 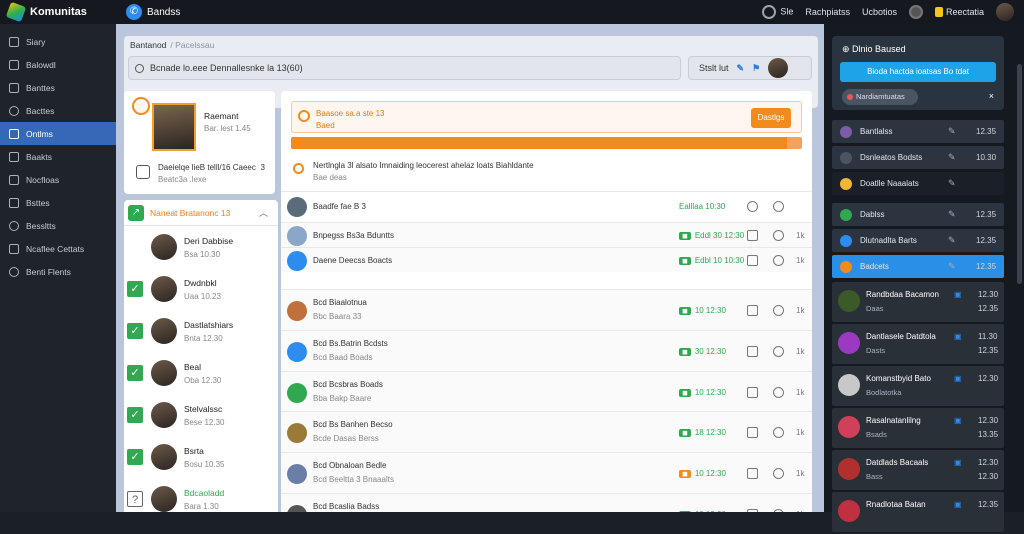 What do you see at coordinates (58, 41) in the screenshot?
I see `sidebar-item-0: Siary` at bounding box center [58, 41].